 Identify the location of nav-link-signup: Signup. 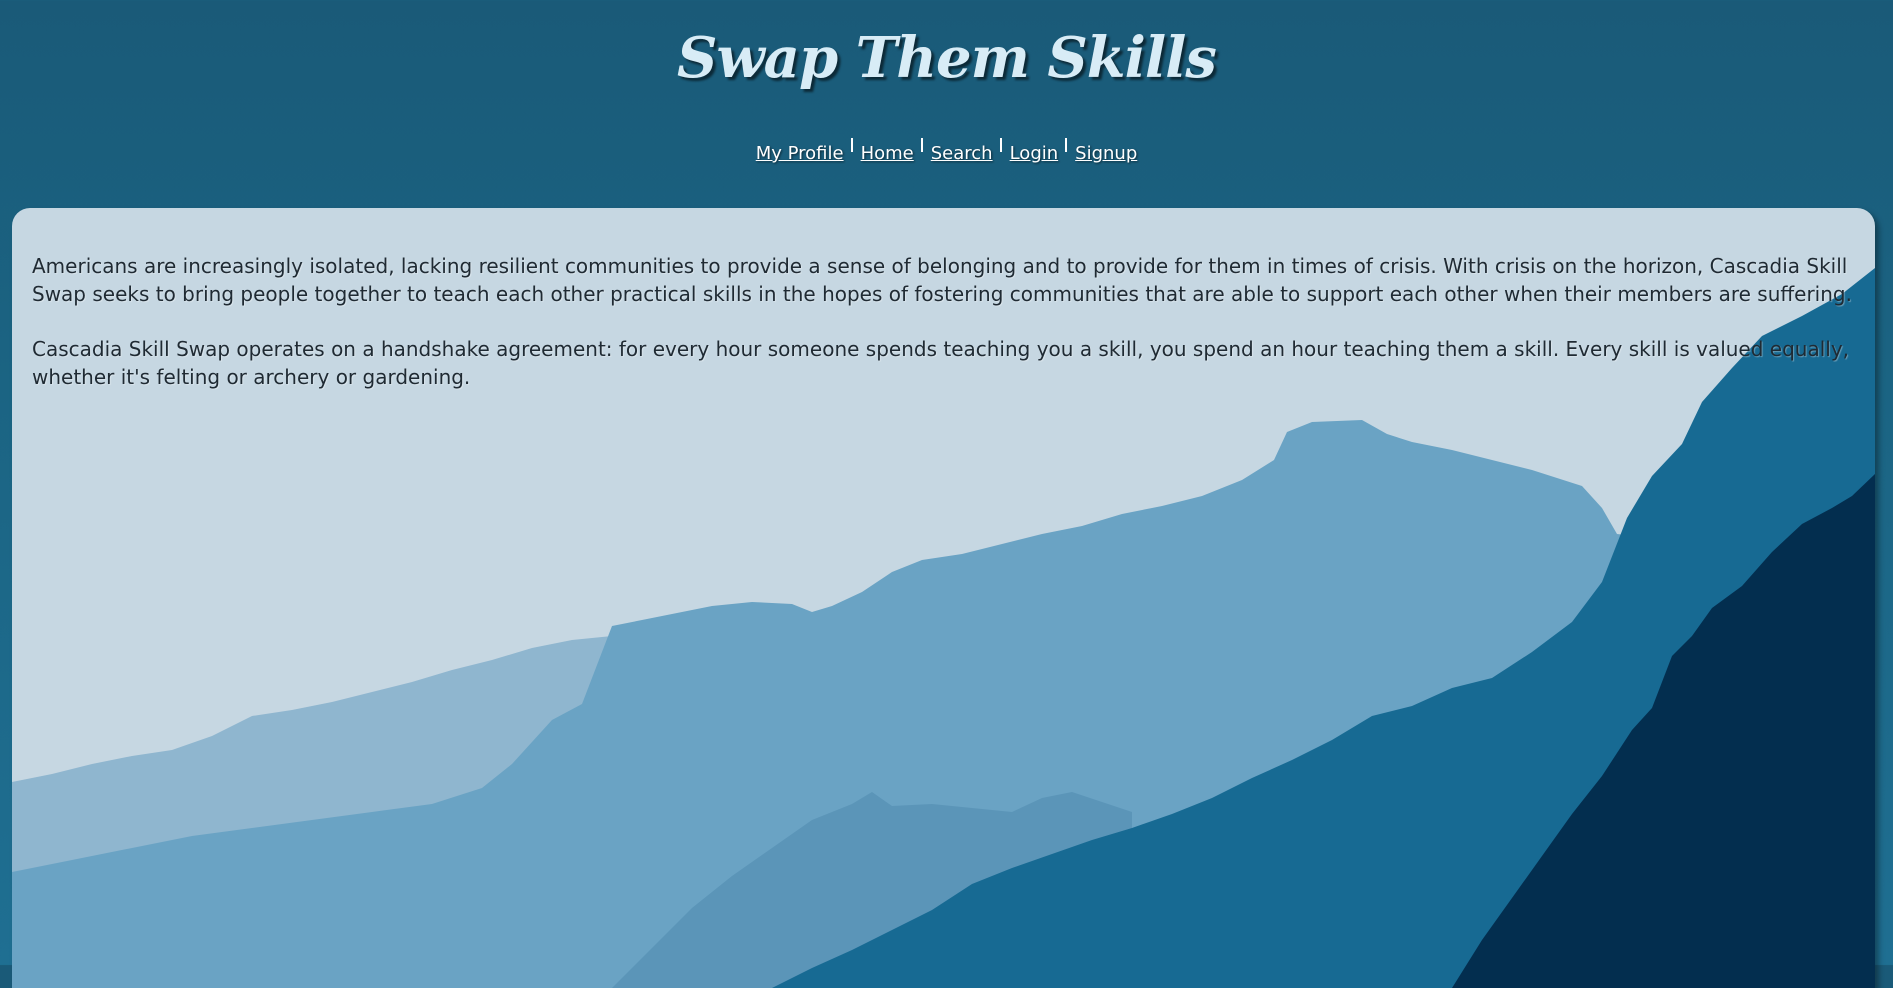
(1106, 153).